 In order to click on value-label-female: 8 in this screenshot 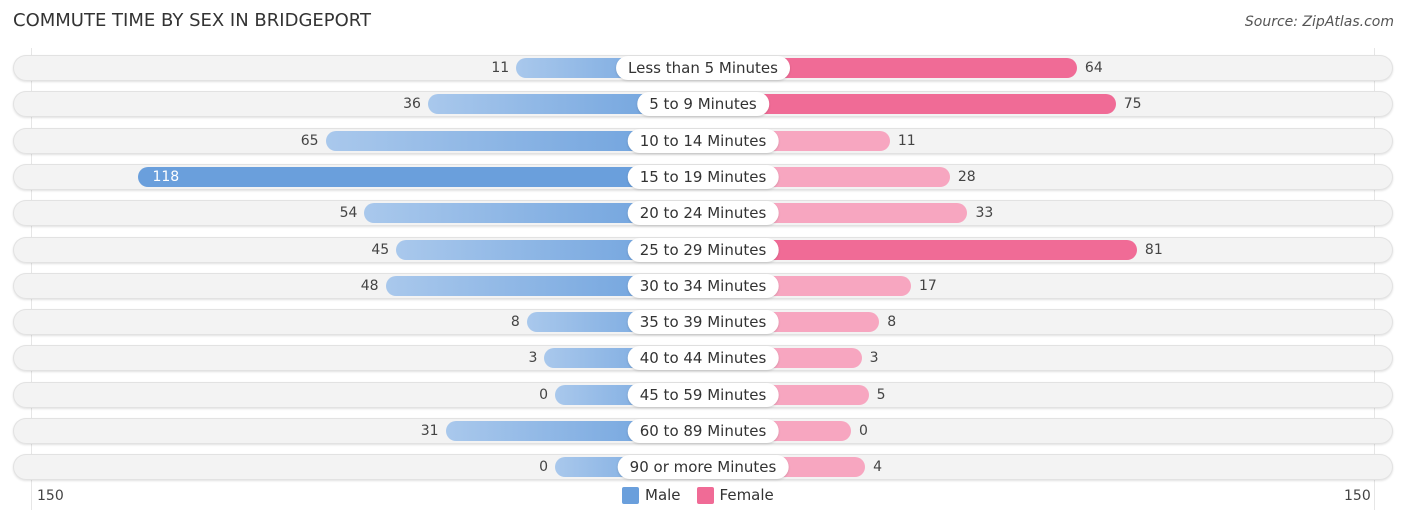, I will do `click(892, 322)`.